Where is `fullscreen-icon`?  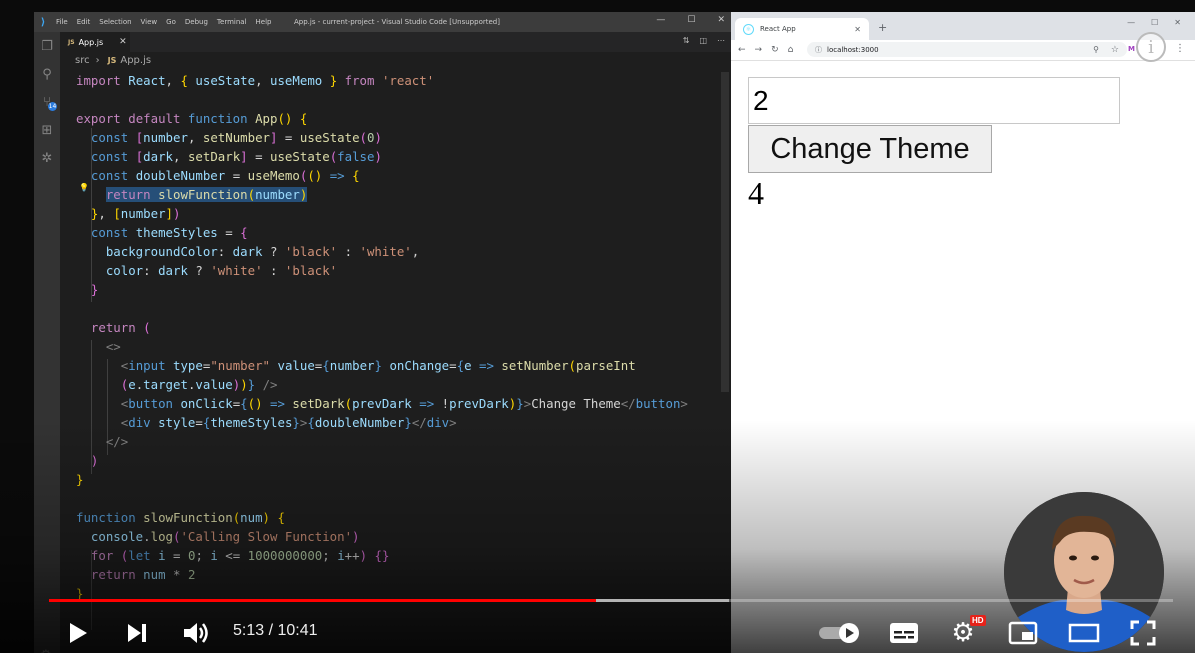 fullscreen-icon is located at coordinates (1143, 633).